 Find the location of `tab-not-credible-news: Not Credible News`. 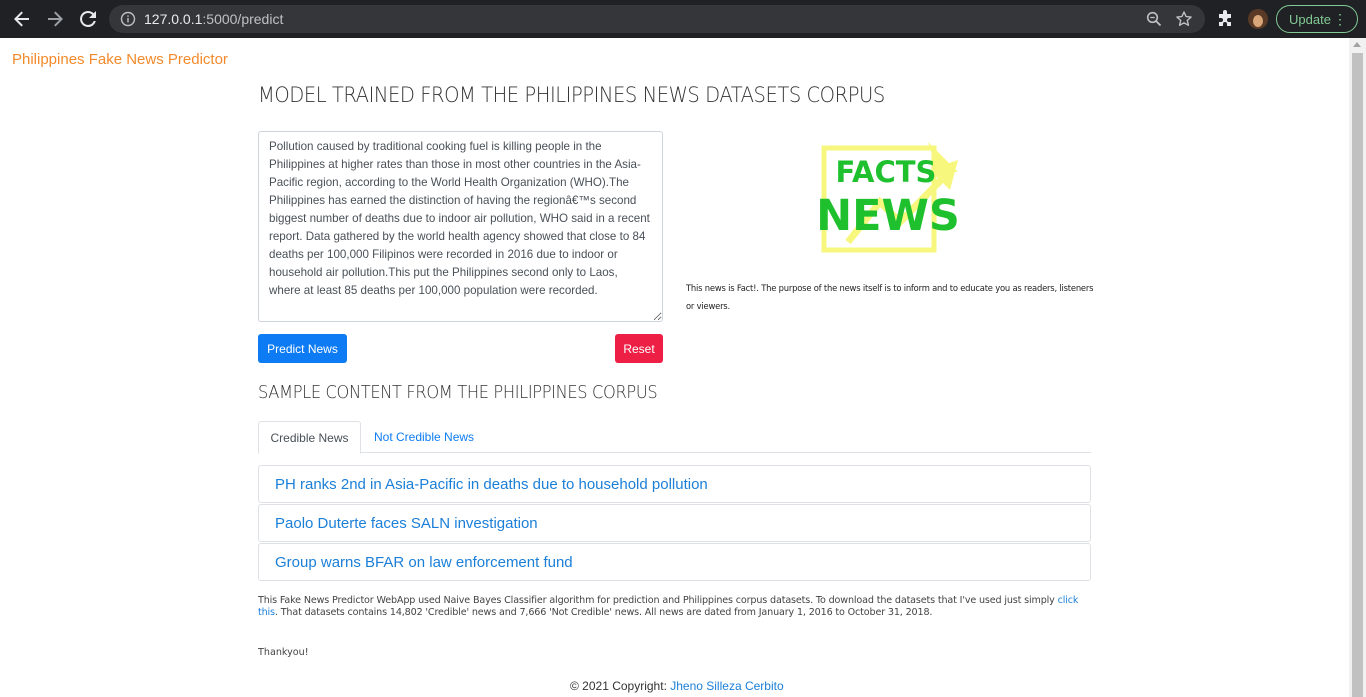

tab-not-credible-news: Not Credible News is located at coordinates (424, 437).